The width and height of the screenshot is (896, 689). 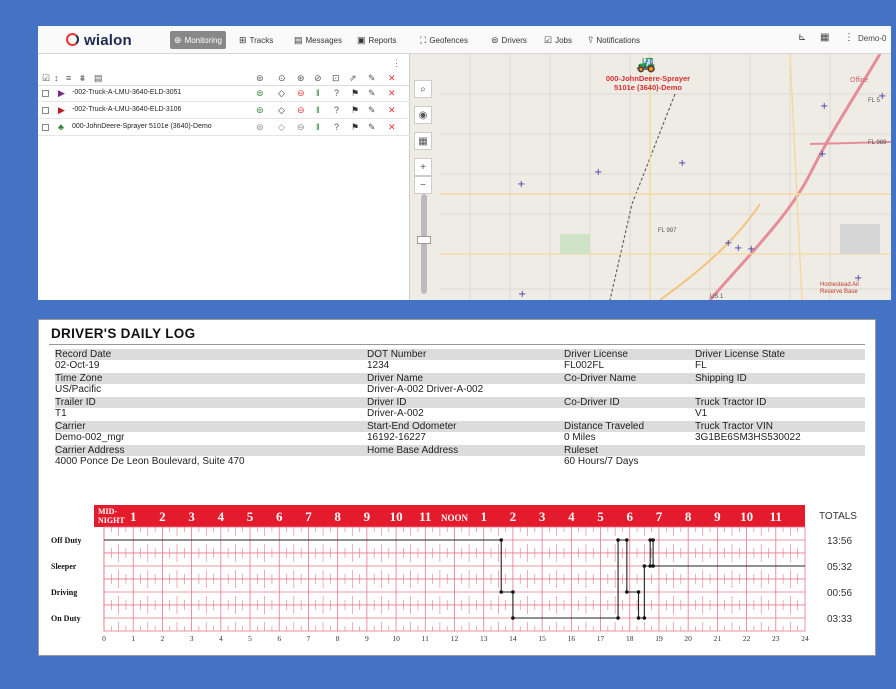 I want to click on zoom-slider, so click(x=424, y=244).